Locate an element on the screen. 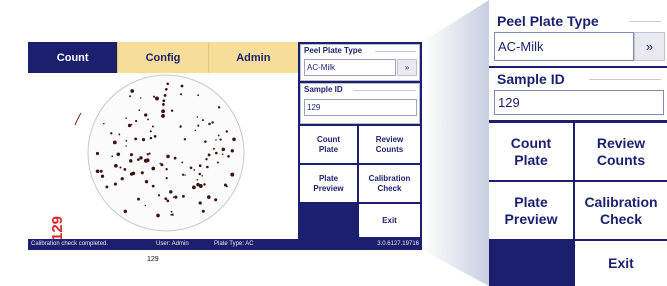 The image size is (667, 286). status-plate-type: Plate Type: AC is located at coordinates (234, 244).